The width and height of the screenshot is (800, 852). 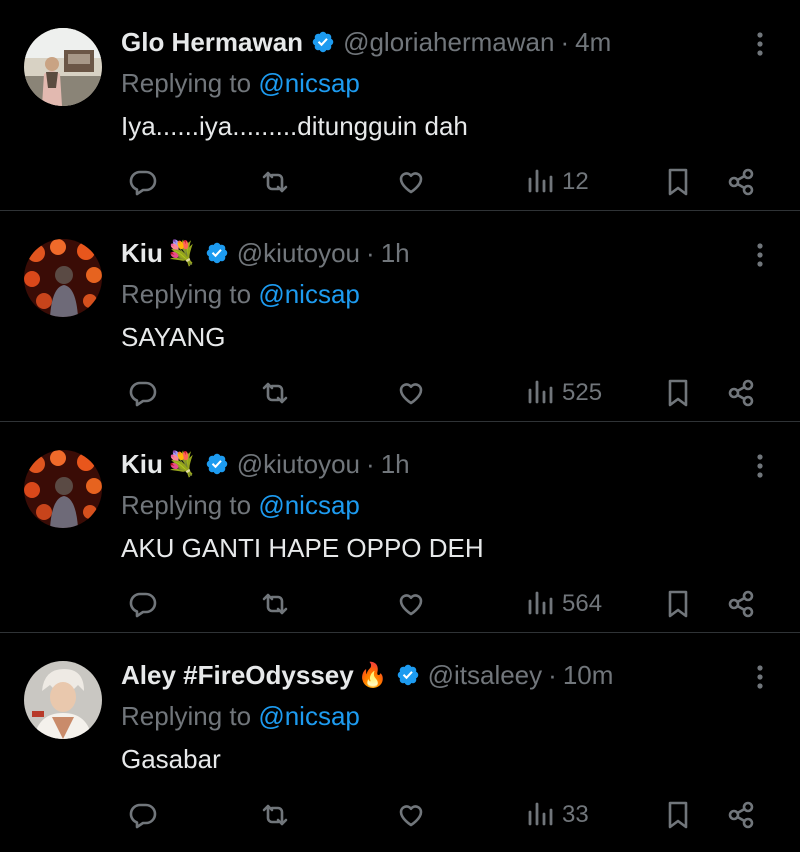 What do you see at coordinates (448, 42) in the screenshot?
I see `author-handle: @gloriahermawan` at bounding box center [448, 42].